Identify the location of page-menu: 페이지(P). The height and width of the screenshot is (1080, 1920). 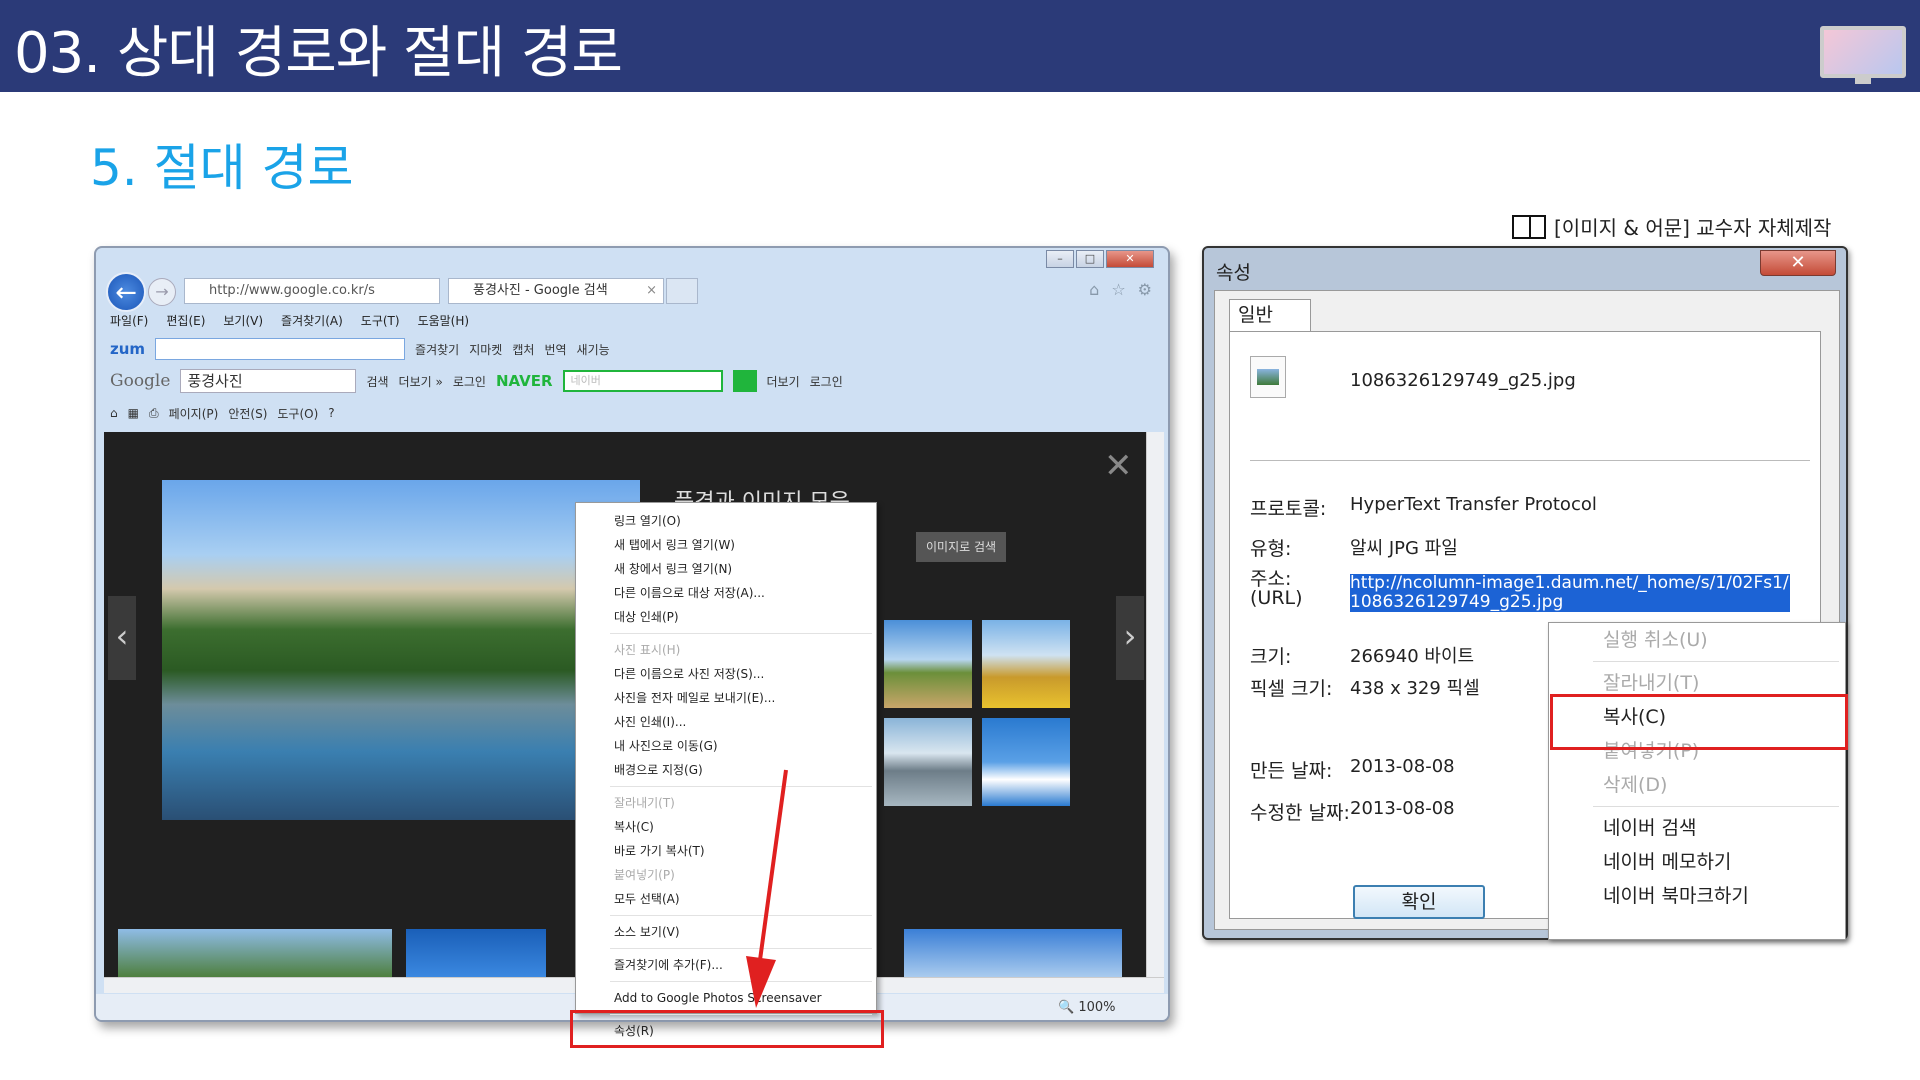
(194, 413).